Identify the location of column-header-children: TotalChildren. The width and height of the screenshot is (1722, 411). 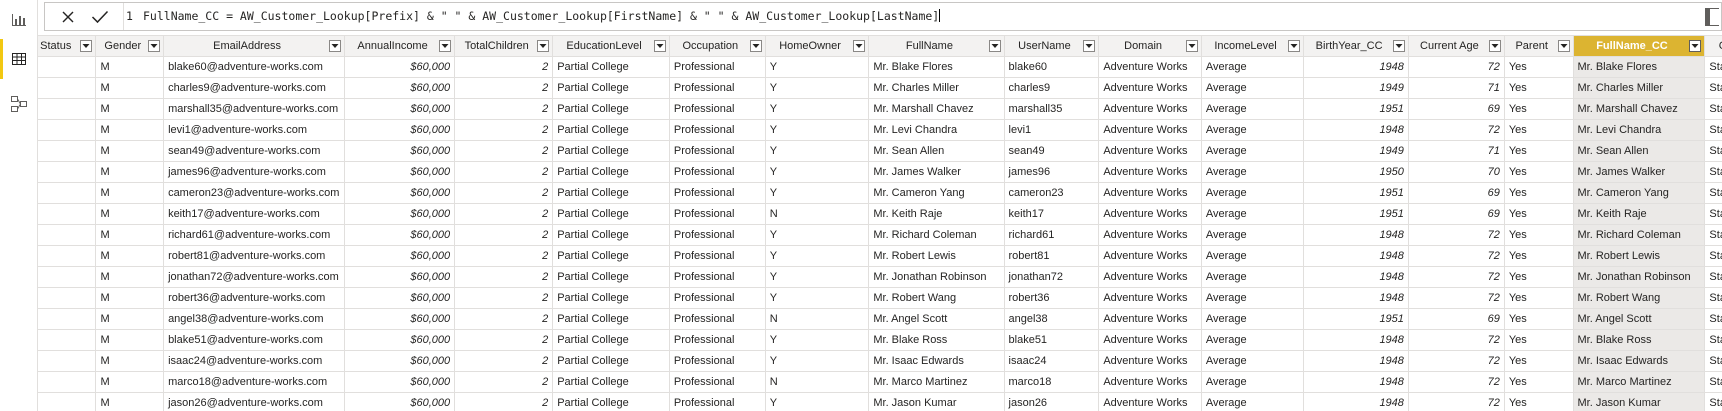
(504, 46).